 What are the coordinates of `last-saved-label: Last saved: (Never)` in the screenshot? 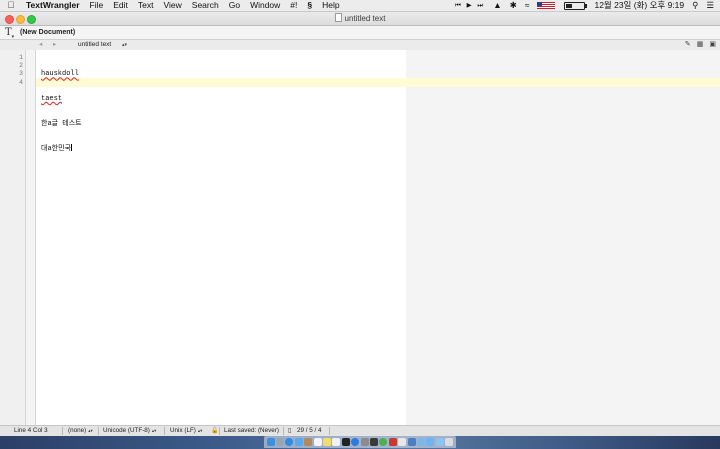 It's located at (251, 430).